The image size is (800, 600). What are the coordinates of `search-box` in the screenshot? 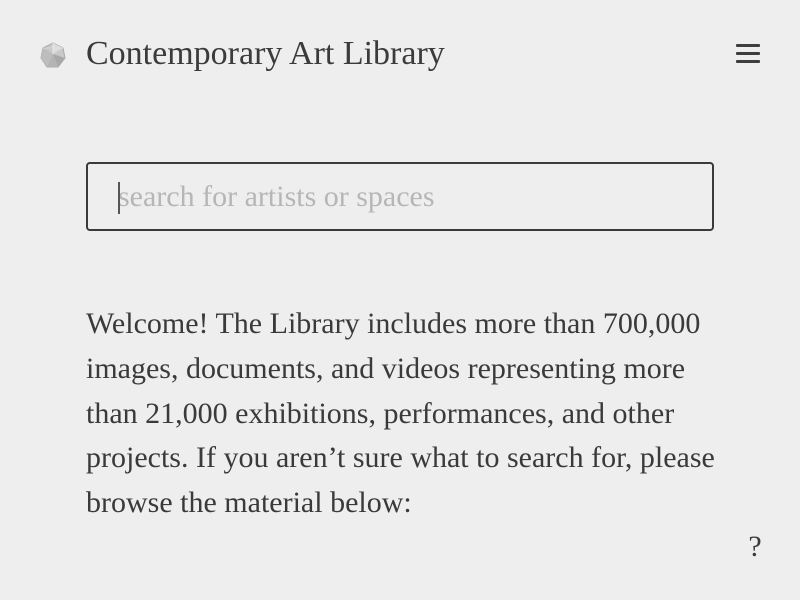 It's located at (400, 196).